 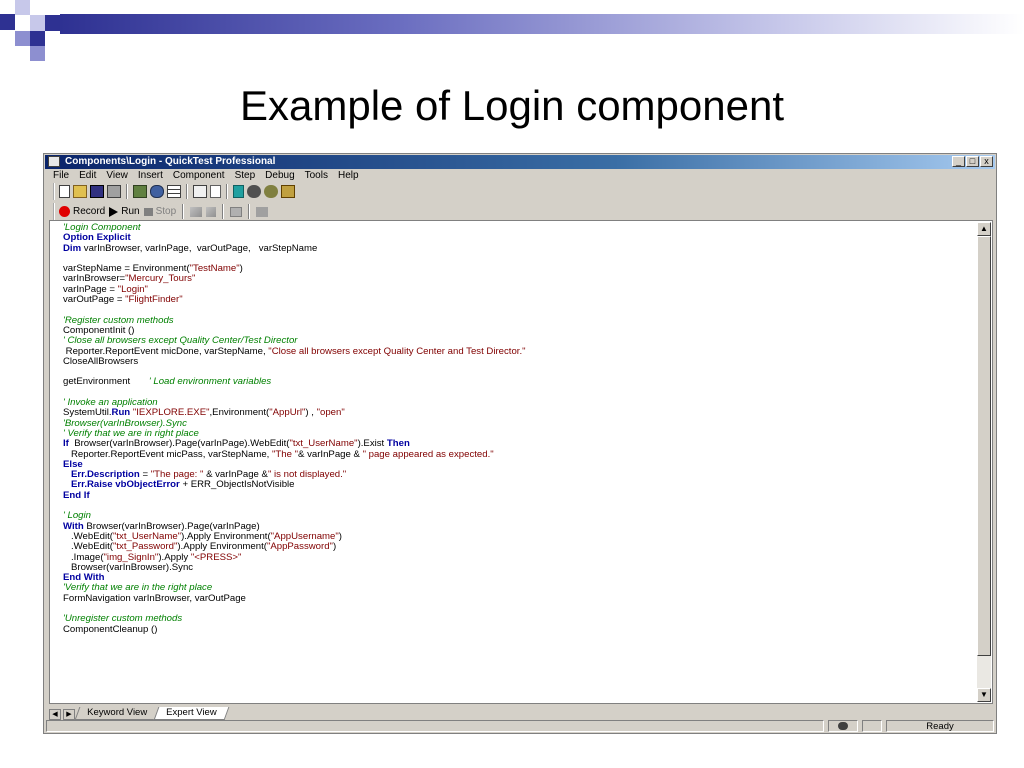 I want to click on object-spy-icon, so click(x=157, y=191).